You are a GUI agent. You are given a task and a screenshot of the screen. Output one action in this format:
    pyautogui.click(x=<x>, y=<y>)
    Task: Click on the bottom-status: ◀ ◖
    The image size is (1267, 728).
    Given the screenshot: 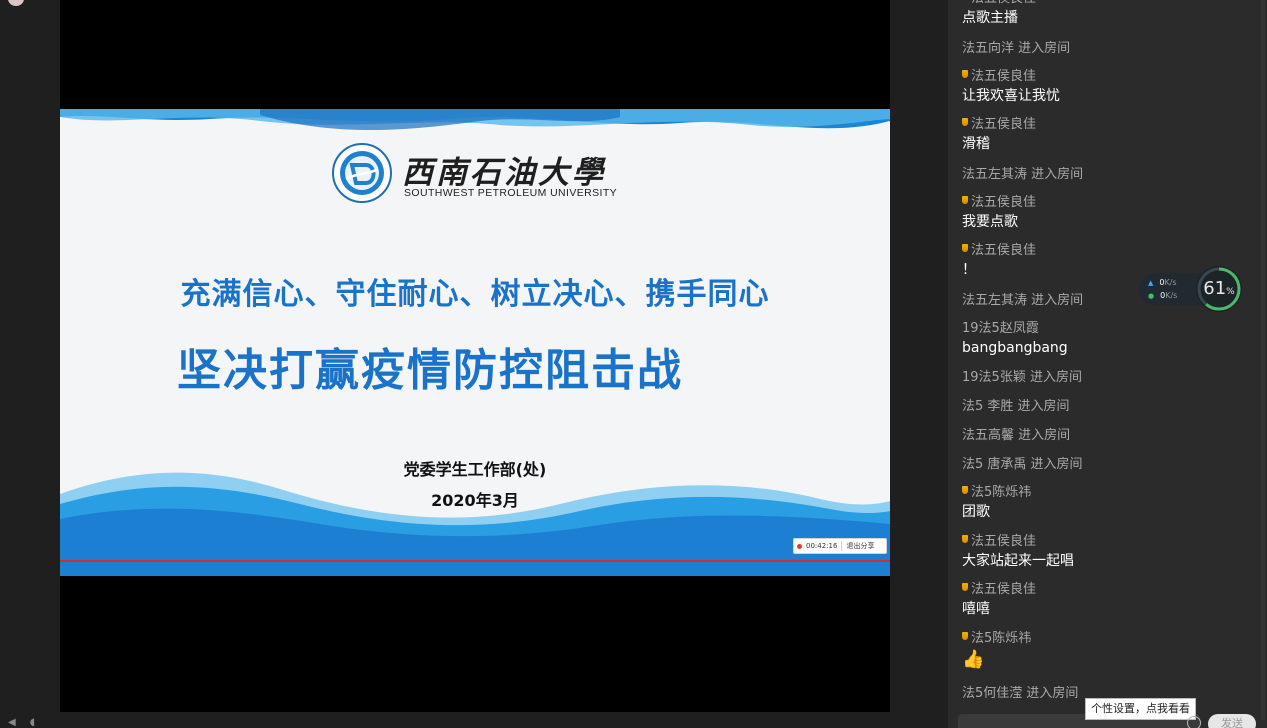 What is the action you would take?
    pyautogui.click(x=21, y=722)
    